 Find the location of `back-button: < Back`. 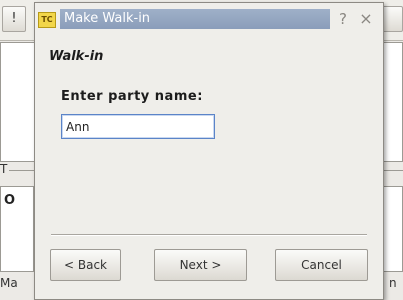

back-button: < Back is located at coordinates (85, 265).